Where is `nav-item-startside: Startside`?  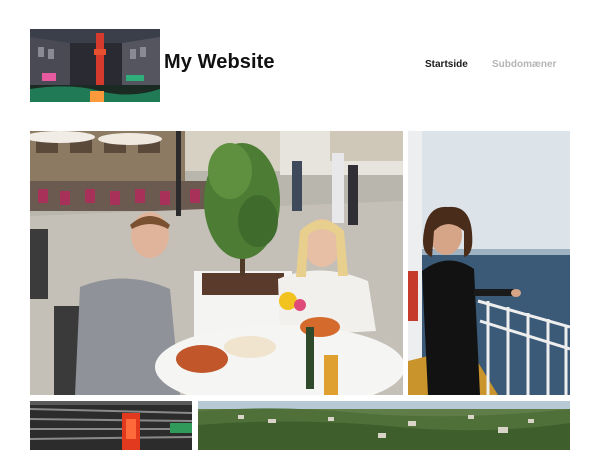
nav-item-startside: Startside is located at coordinates (446, 64).